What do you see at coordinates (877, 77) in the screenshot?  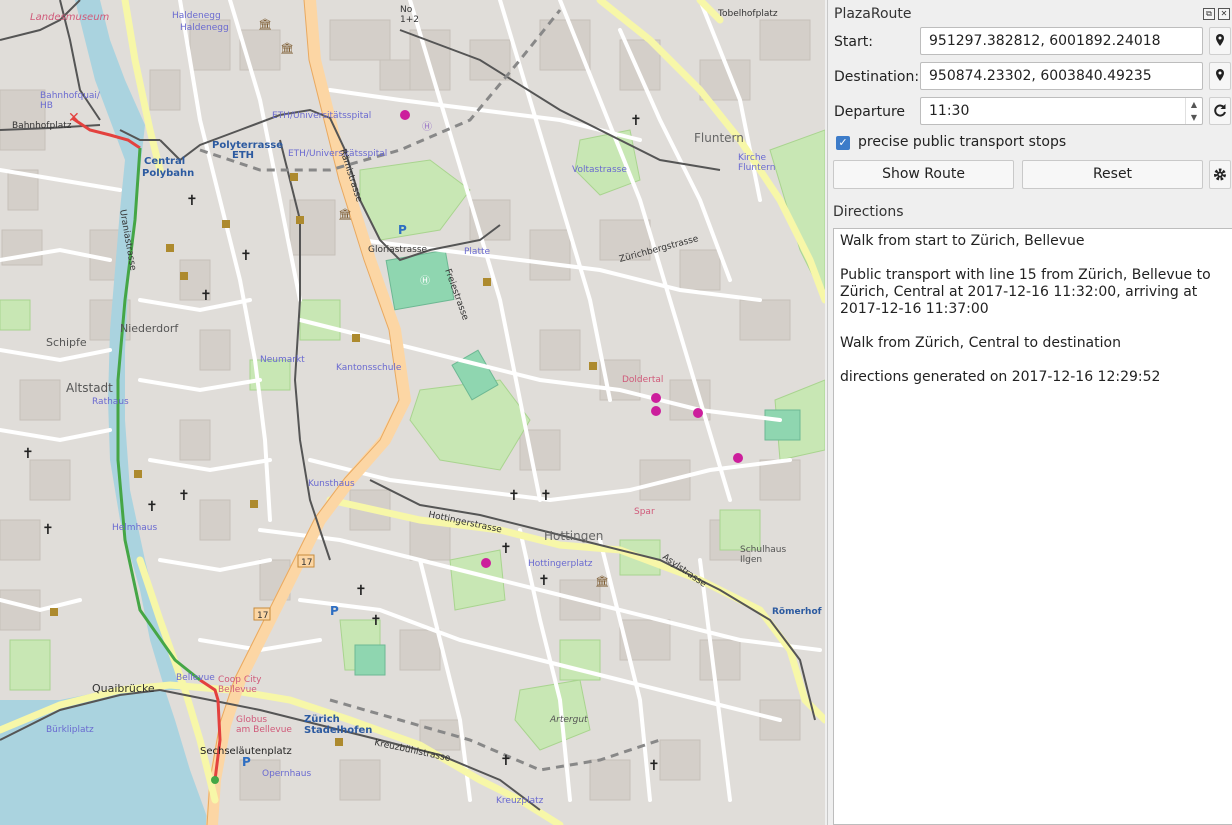 I see `destination-label: Destination:` at bounding box center [877, 77].